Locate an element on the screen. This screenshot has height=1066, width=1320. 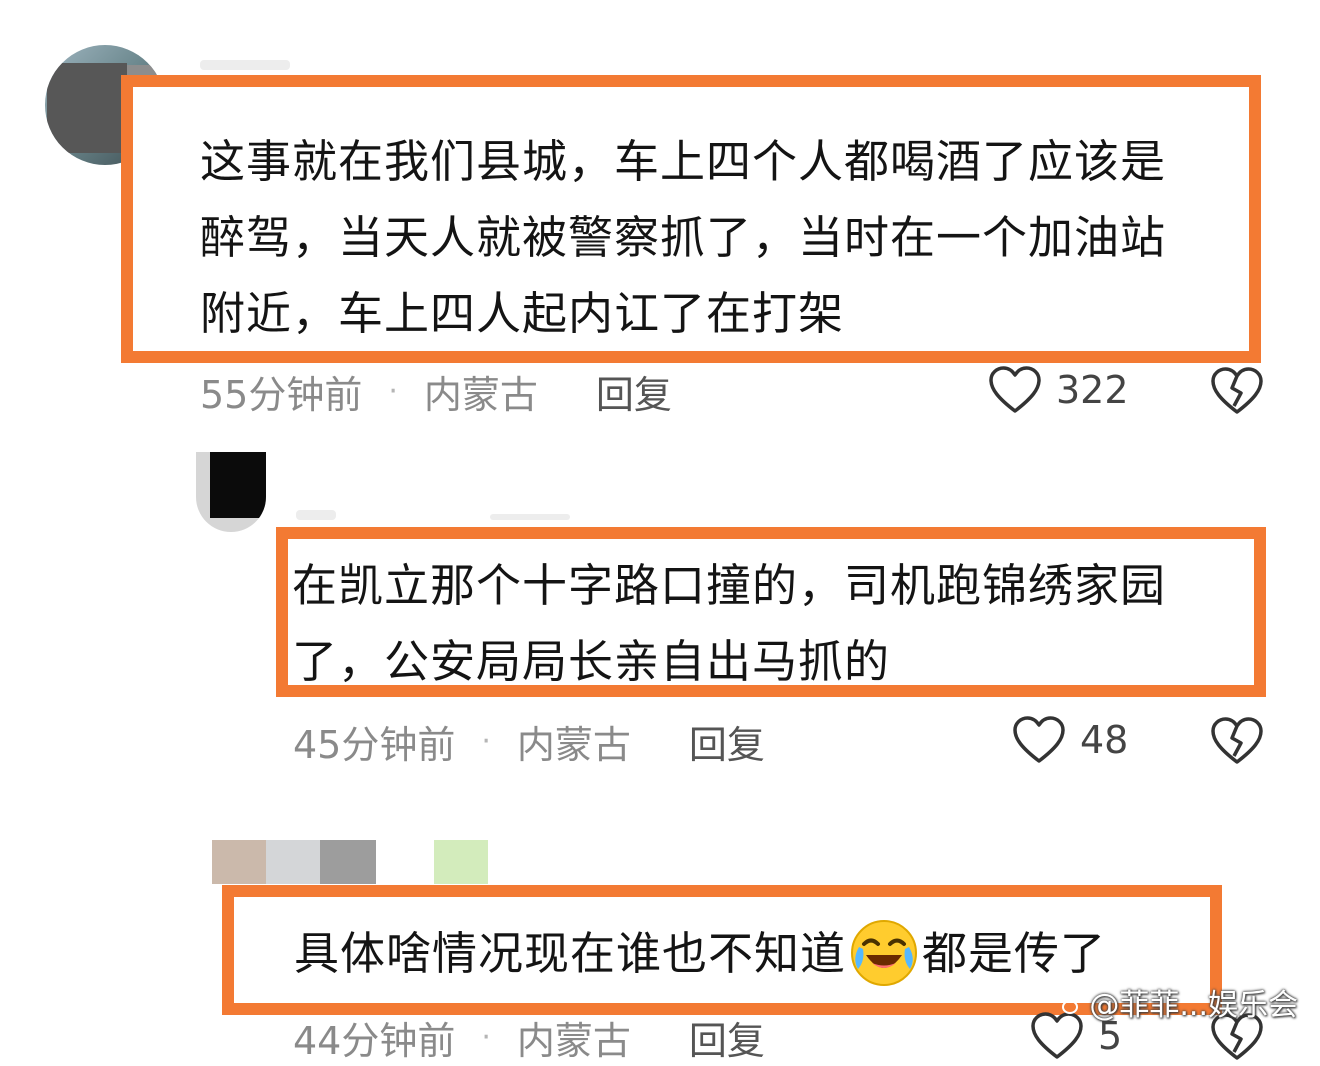
comment-time: 44分钟前 is located at coordinates (374, 1040).